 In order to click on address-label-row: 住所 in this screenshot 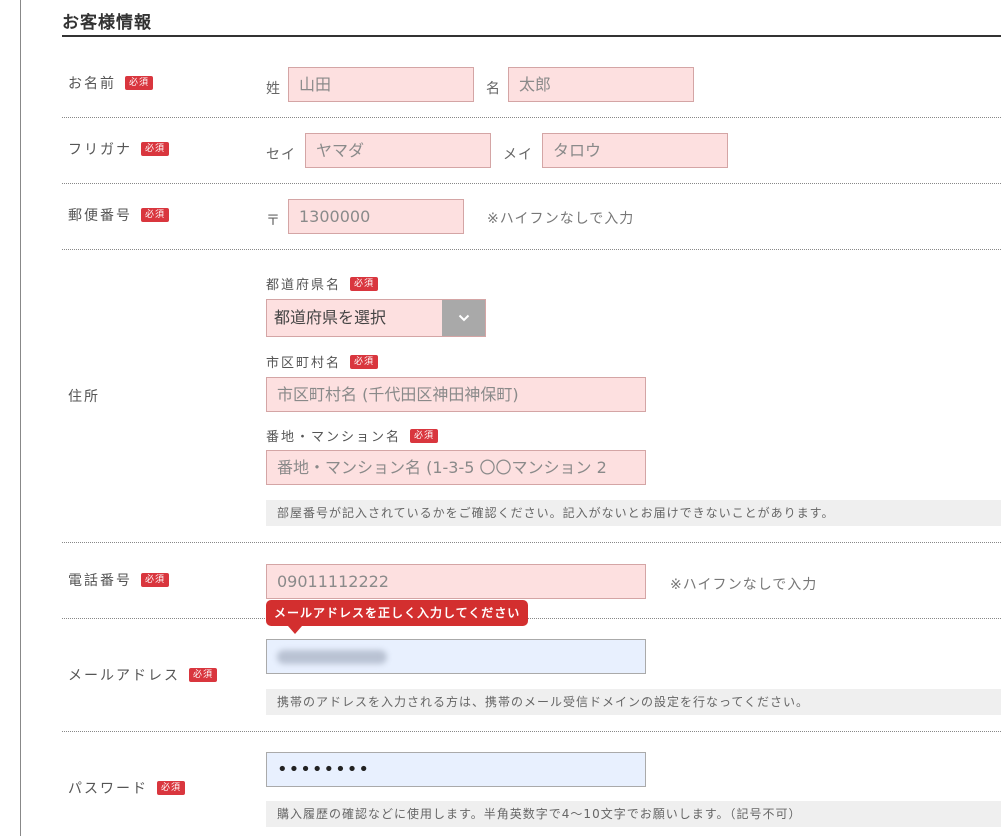, I will do `click(84, 396)`.